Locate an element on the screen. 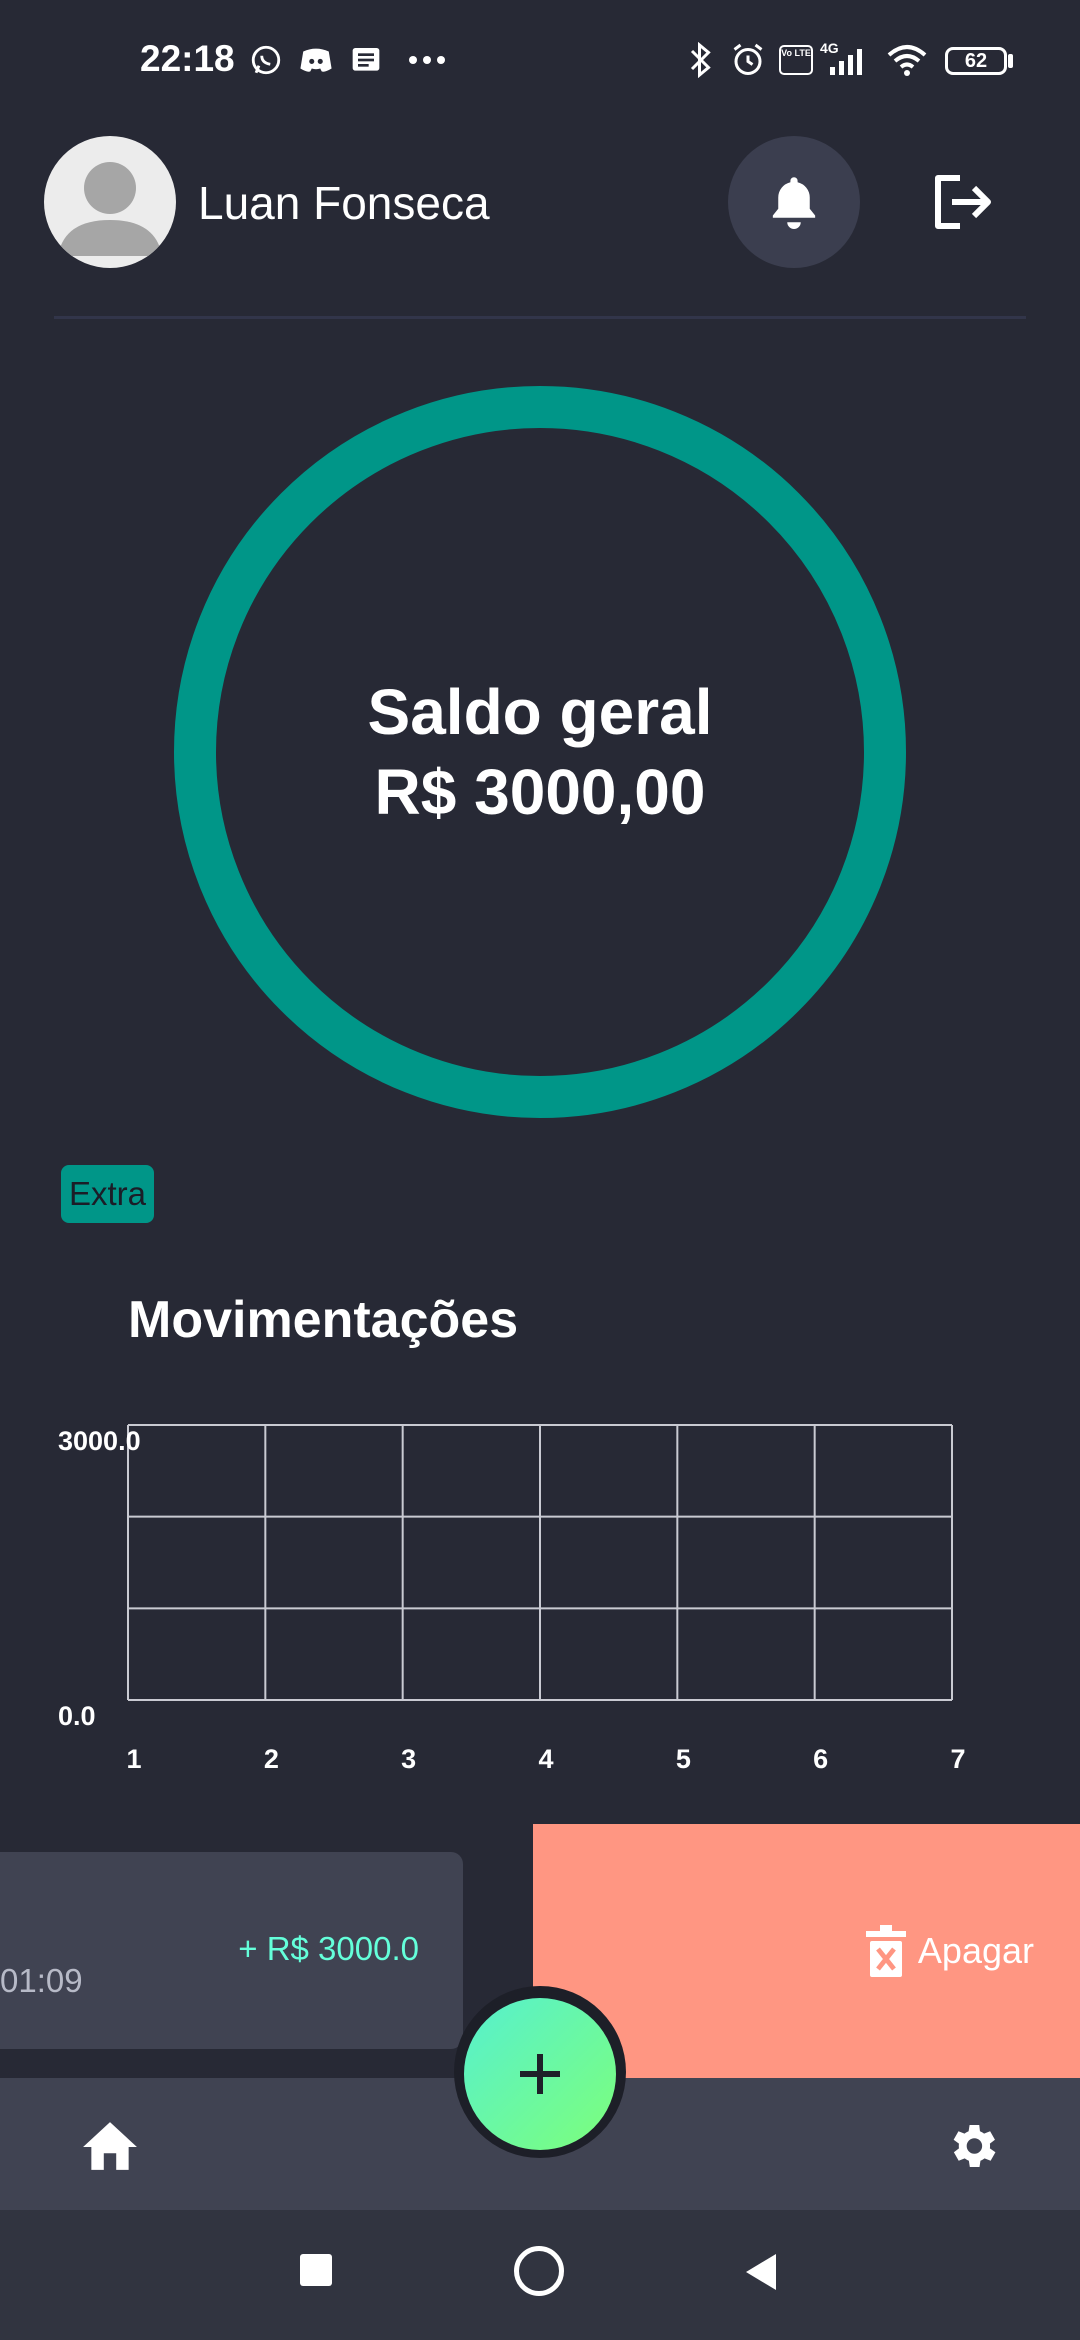 The height and width of the screenshot is (2340, 1080). notifications-button is located at coordinates (794, 202).